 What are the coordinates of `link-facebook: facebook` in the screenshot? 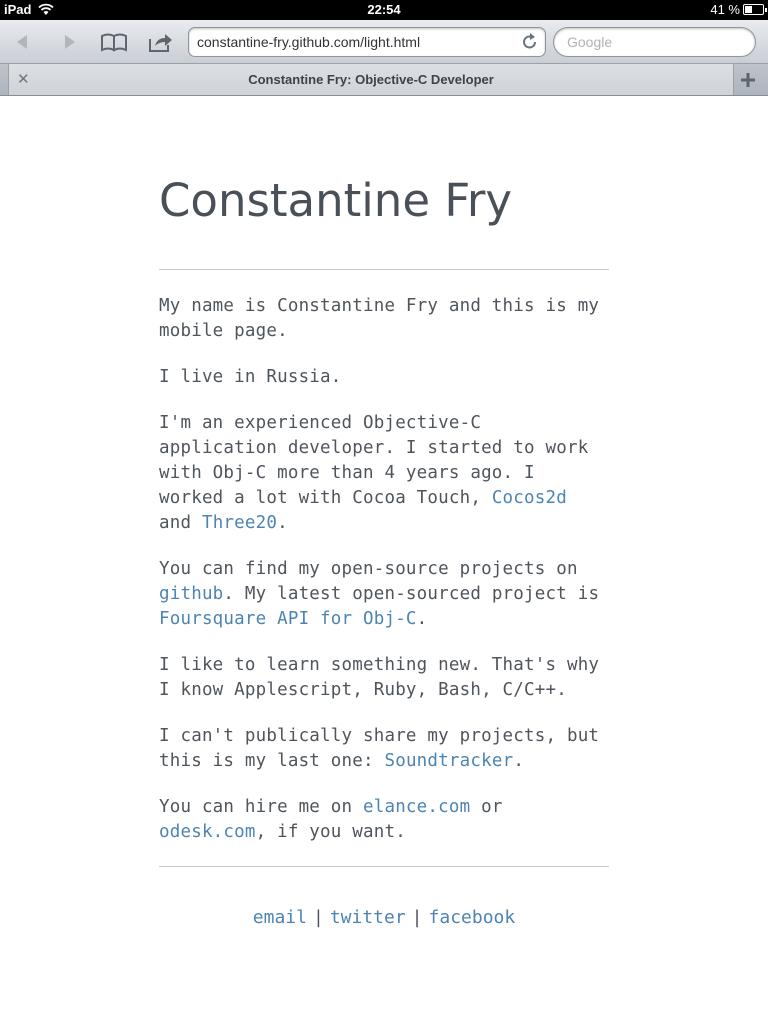 It's located at (472, 917).